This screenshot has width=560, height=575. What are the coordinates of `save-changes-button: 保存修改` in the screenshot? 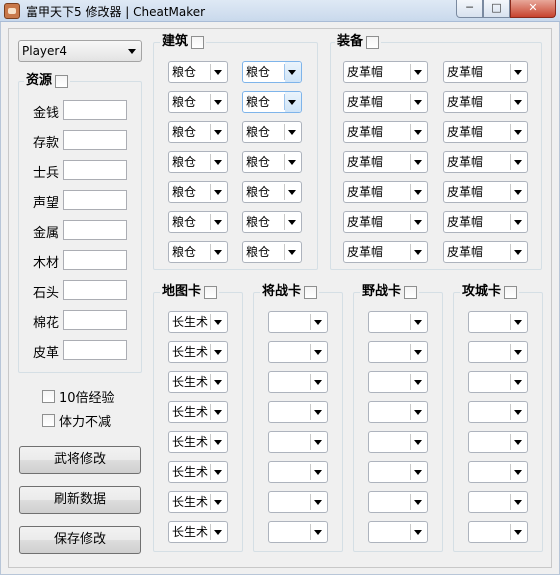 It's located at (80, 540).